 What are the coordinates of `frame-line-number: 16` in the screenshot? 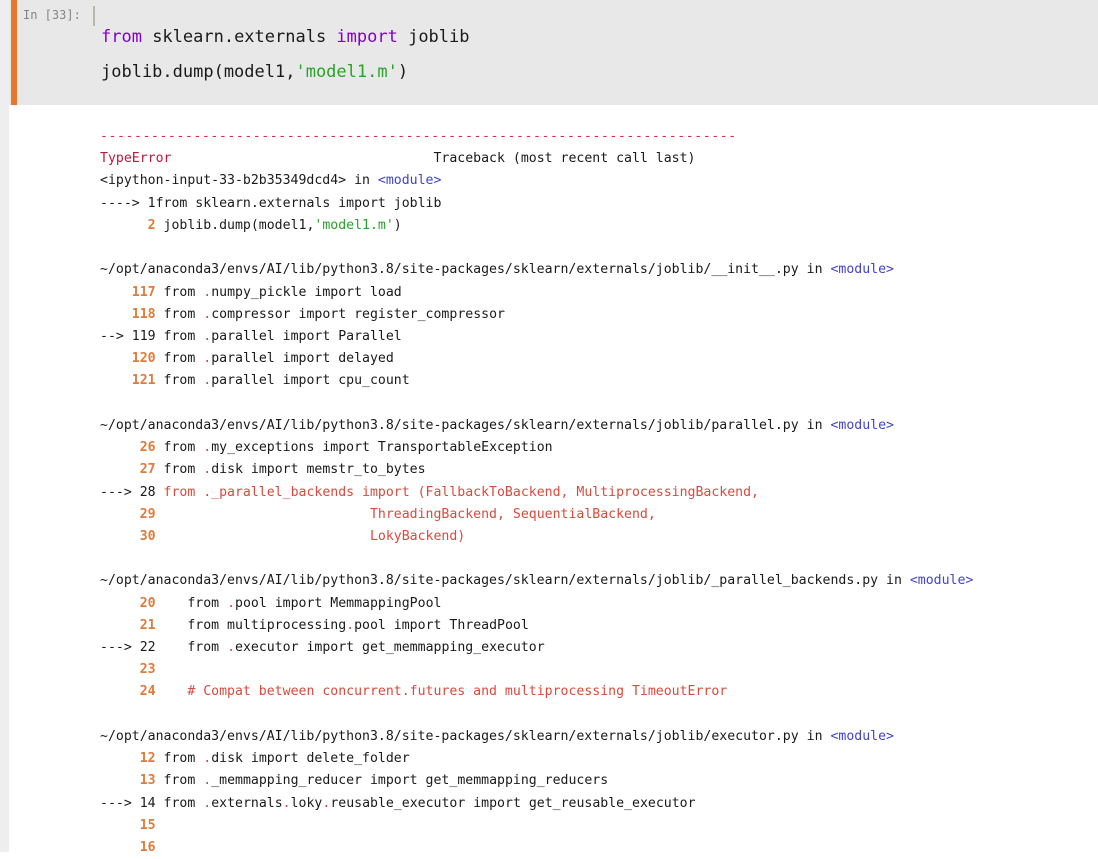 It's located at (147, 847).